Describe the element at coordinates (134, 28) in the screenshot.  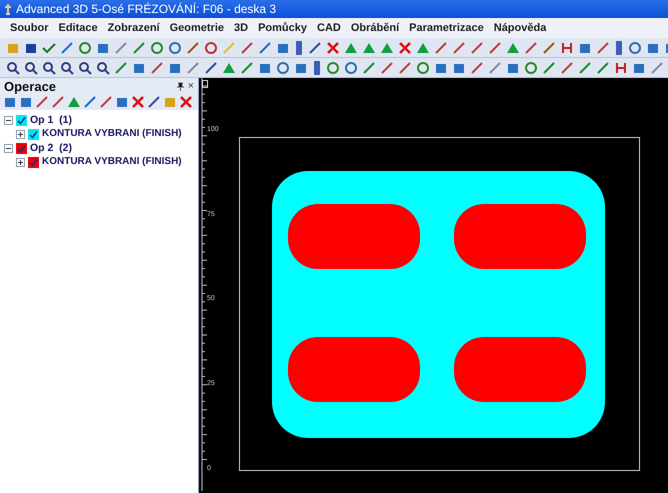
I see `menu-item: Zobrazení` at that location.